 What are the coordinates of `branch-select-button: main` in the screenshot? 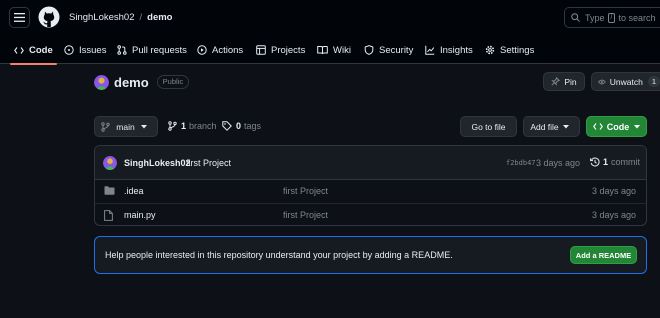 It's located at (126, 126).